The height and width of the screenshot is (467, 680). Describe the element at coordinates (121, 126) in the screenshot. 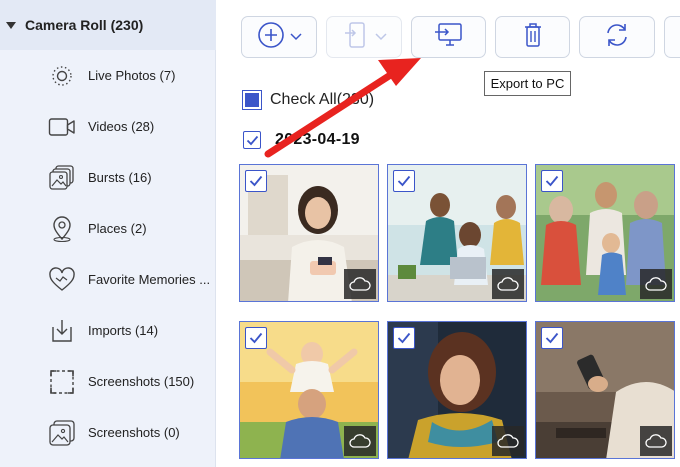

I see `sidebar-item-label: Videos (28)` at that location.